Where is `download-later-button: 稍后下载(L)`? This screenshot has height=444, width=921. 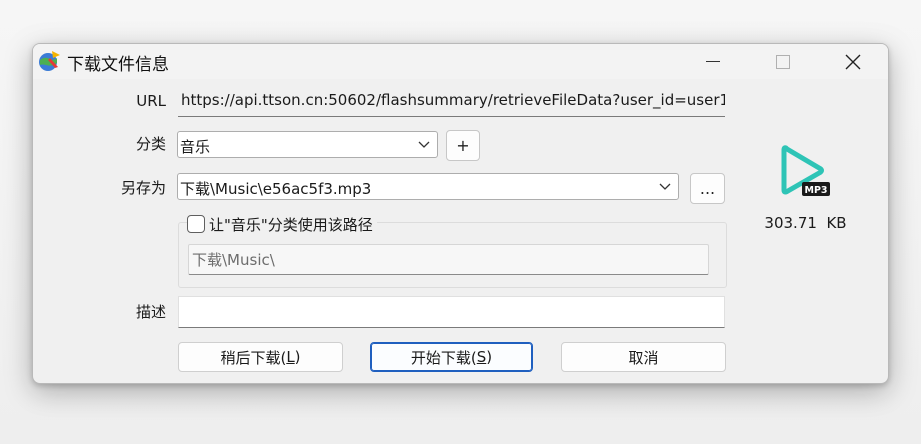
download-later-button: 稍后下载(L) is located at coordinates (260, 357).